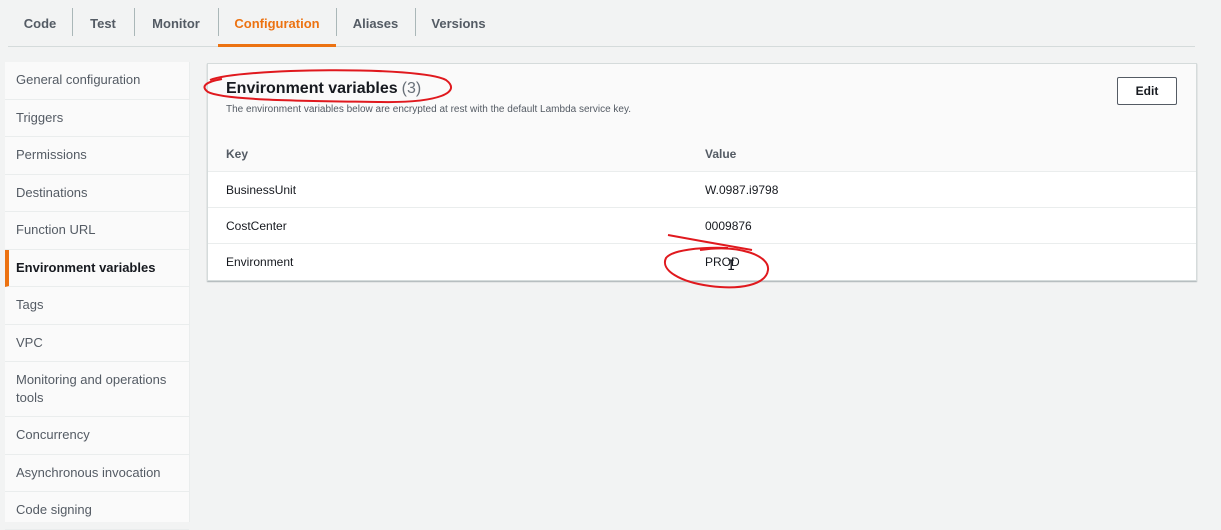 Image resolution: width=1221 pixels, height=530 pixels. What do you see at coordinates (97, 156) in the screenshot?
I see `sidenav-item-permissions: Permissions` at bounding box center [97, 156].